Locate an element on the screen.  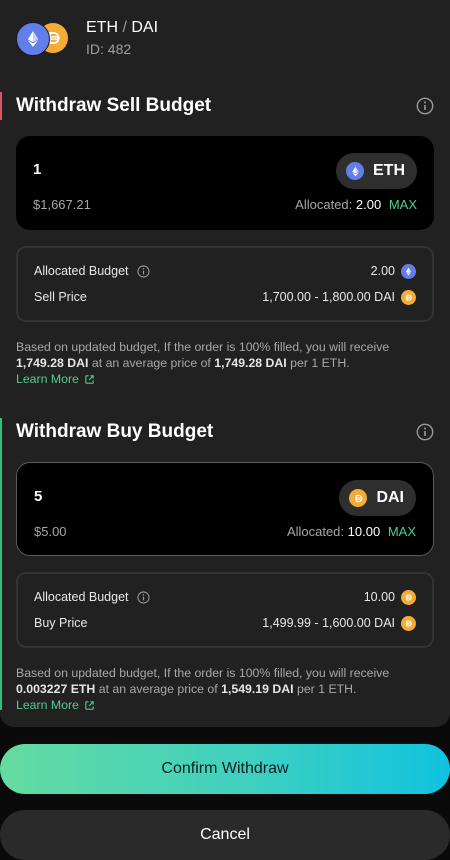
buy-amount-card: 5 DAI $5.00 Allocated: 10.00 MAX is located at coordinates (225, 509).